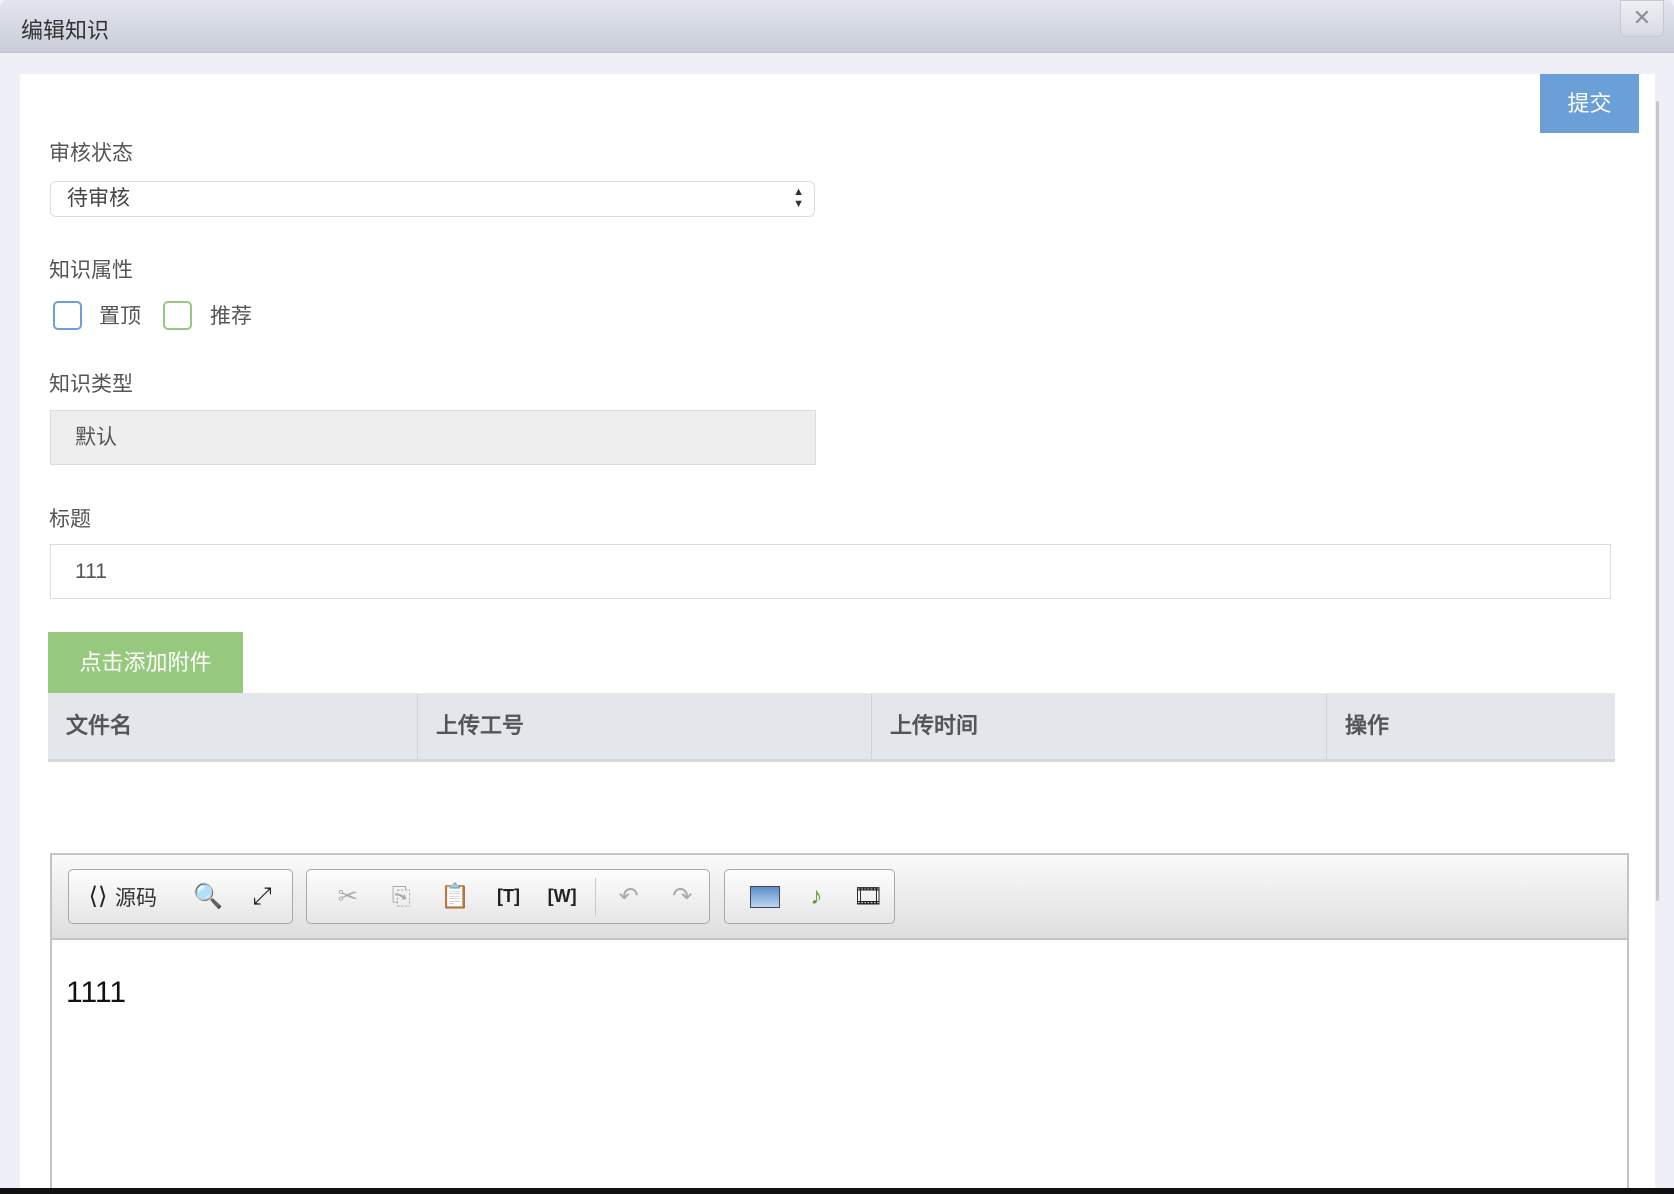 The width and height of the screenshot is (1674, 1194). I want to click on review-status-label: 审核状态, so click(91, 153).